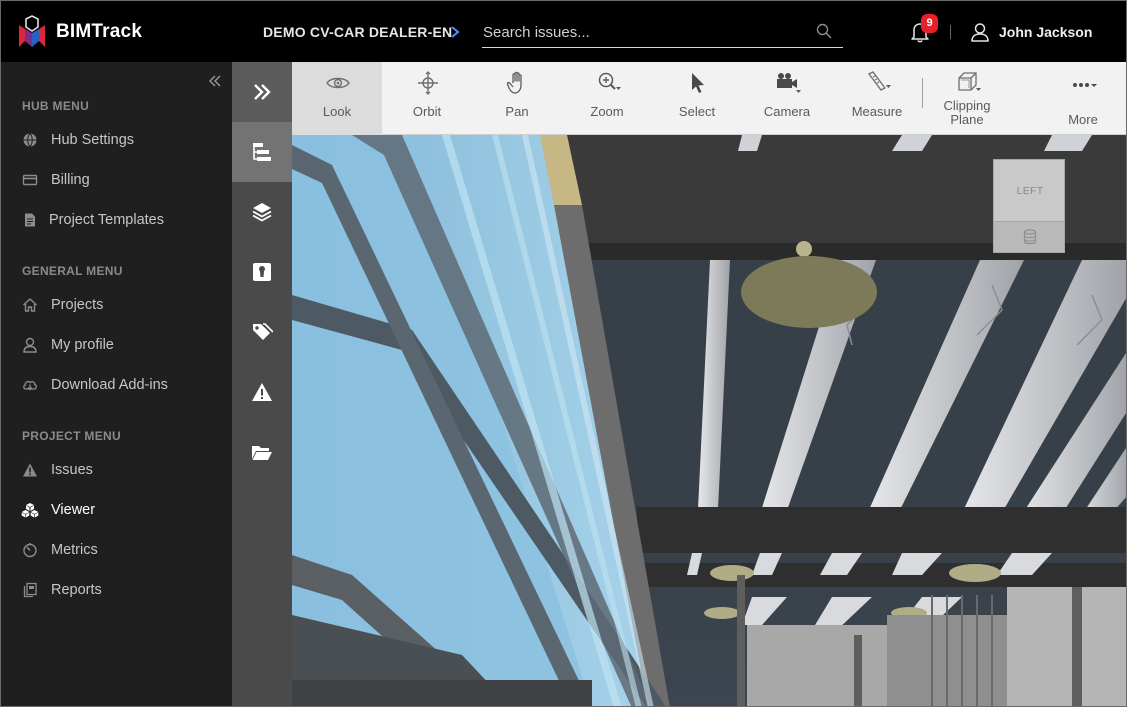 The width and height of the screenshot is (1127, 707). What do you see at coordinates (517, 98) in the screenshot?
I see `pan-tool-button: Pan` at bounding box center [517, 98].